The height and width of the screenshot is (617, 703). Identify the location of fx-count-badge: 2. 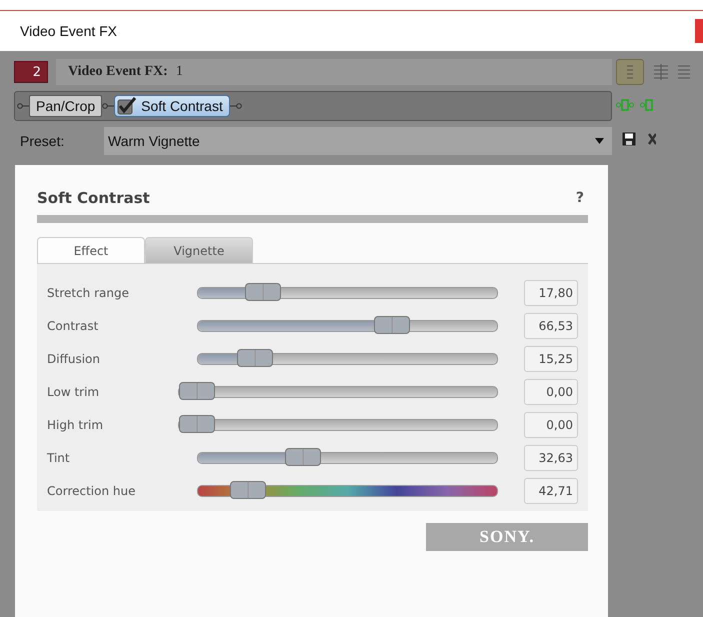
(31, 72).